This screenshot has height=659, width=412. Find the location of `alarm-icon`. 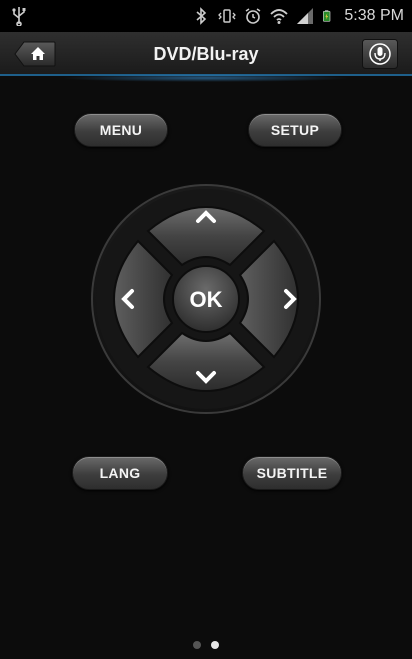

alarm-icon is located at coordinates (253, 16).